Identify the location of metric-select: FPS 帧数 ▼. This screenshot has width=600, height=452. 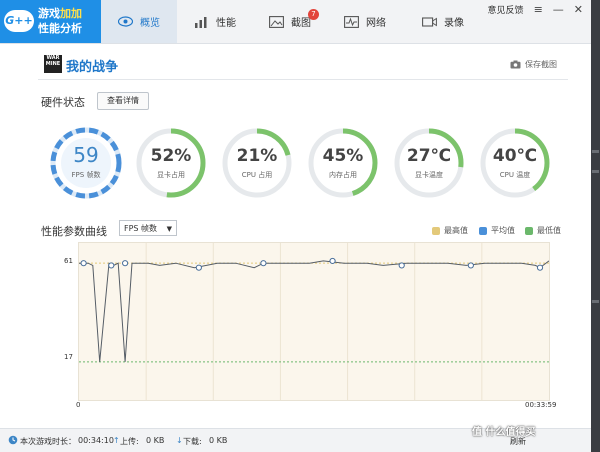
(148, 228).